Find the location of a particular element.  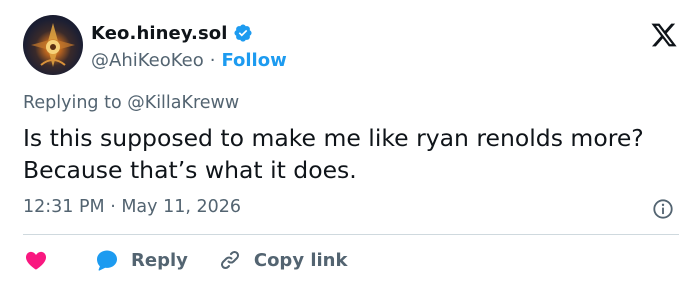

action-bar: Reply Copy link is located at coordinates (185, 260).